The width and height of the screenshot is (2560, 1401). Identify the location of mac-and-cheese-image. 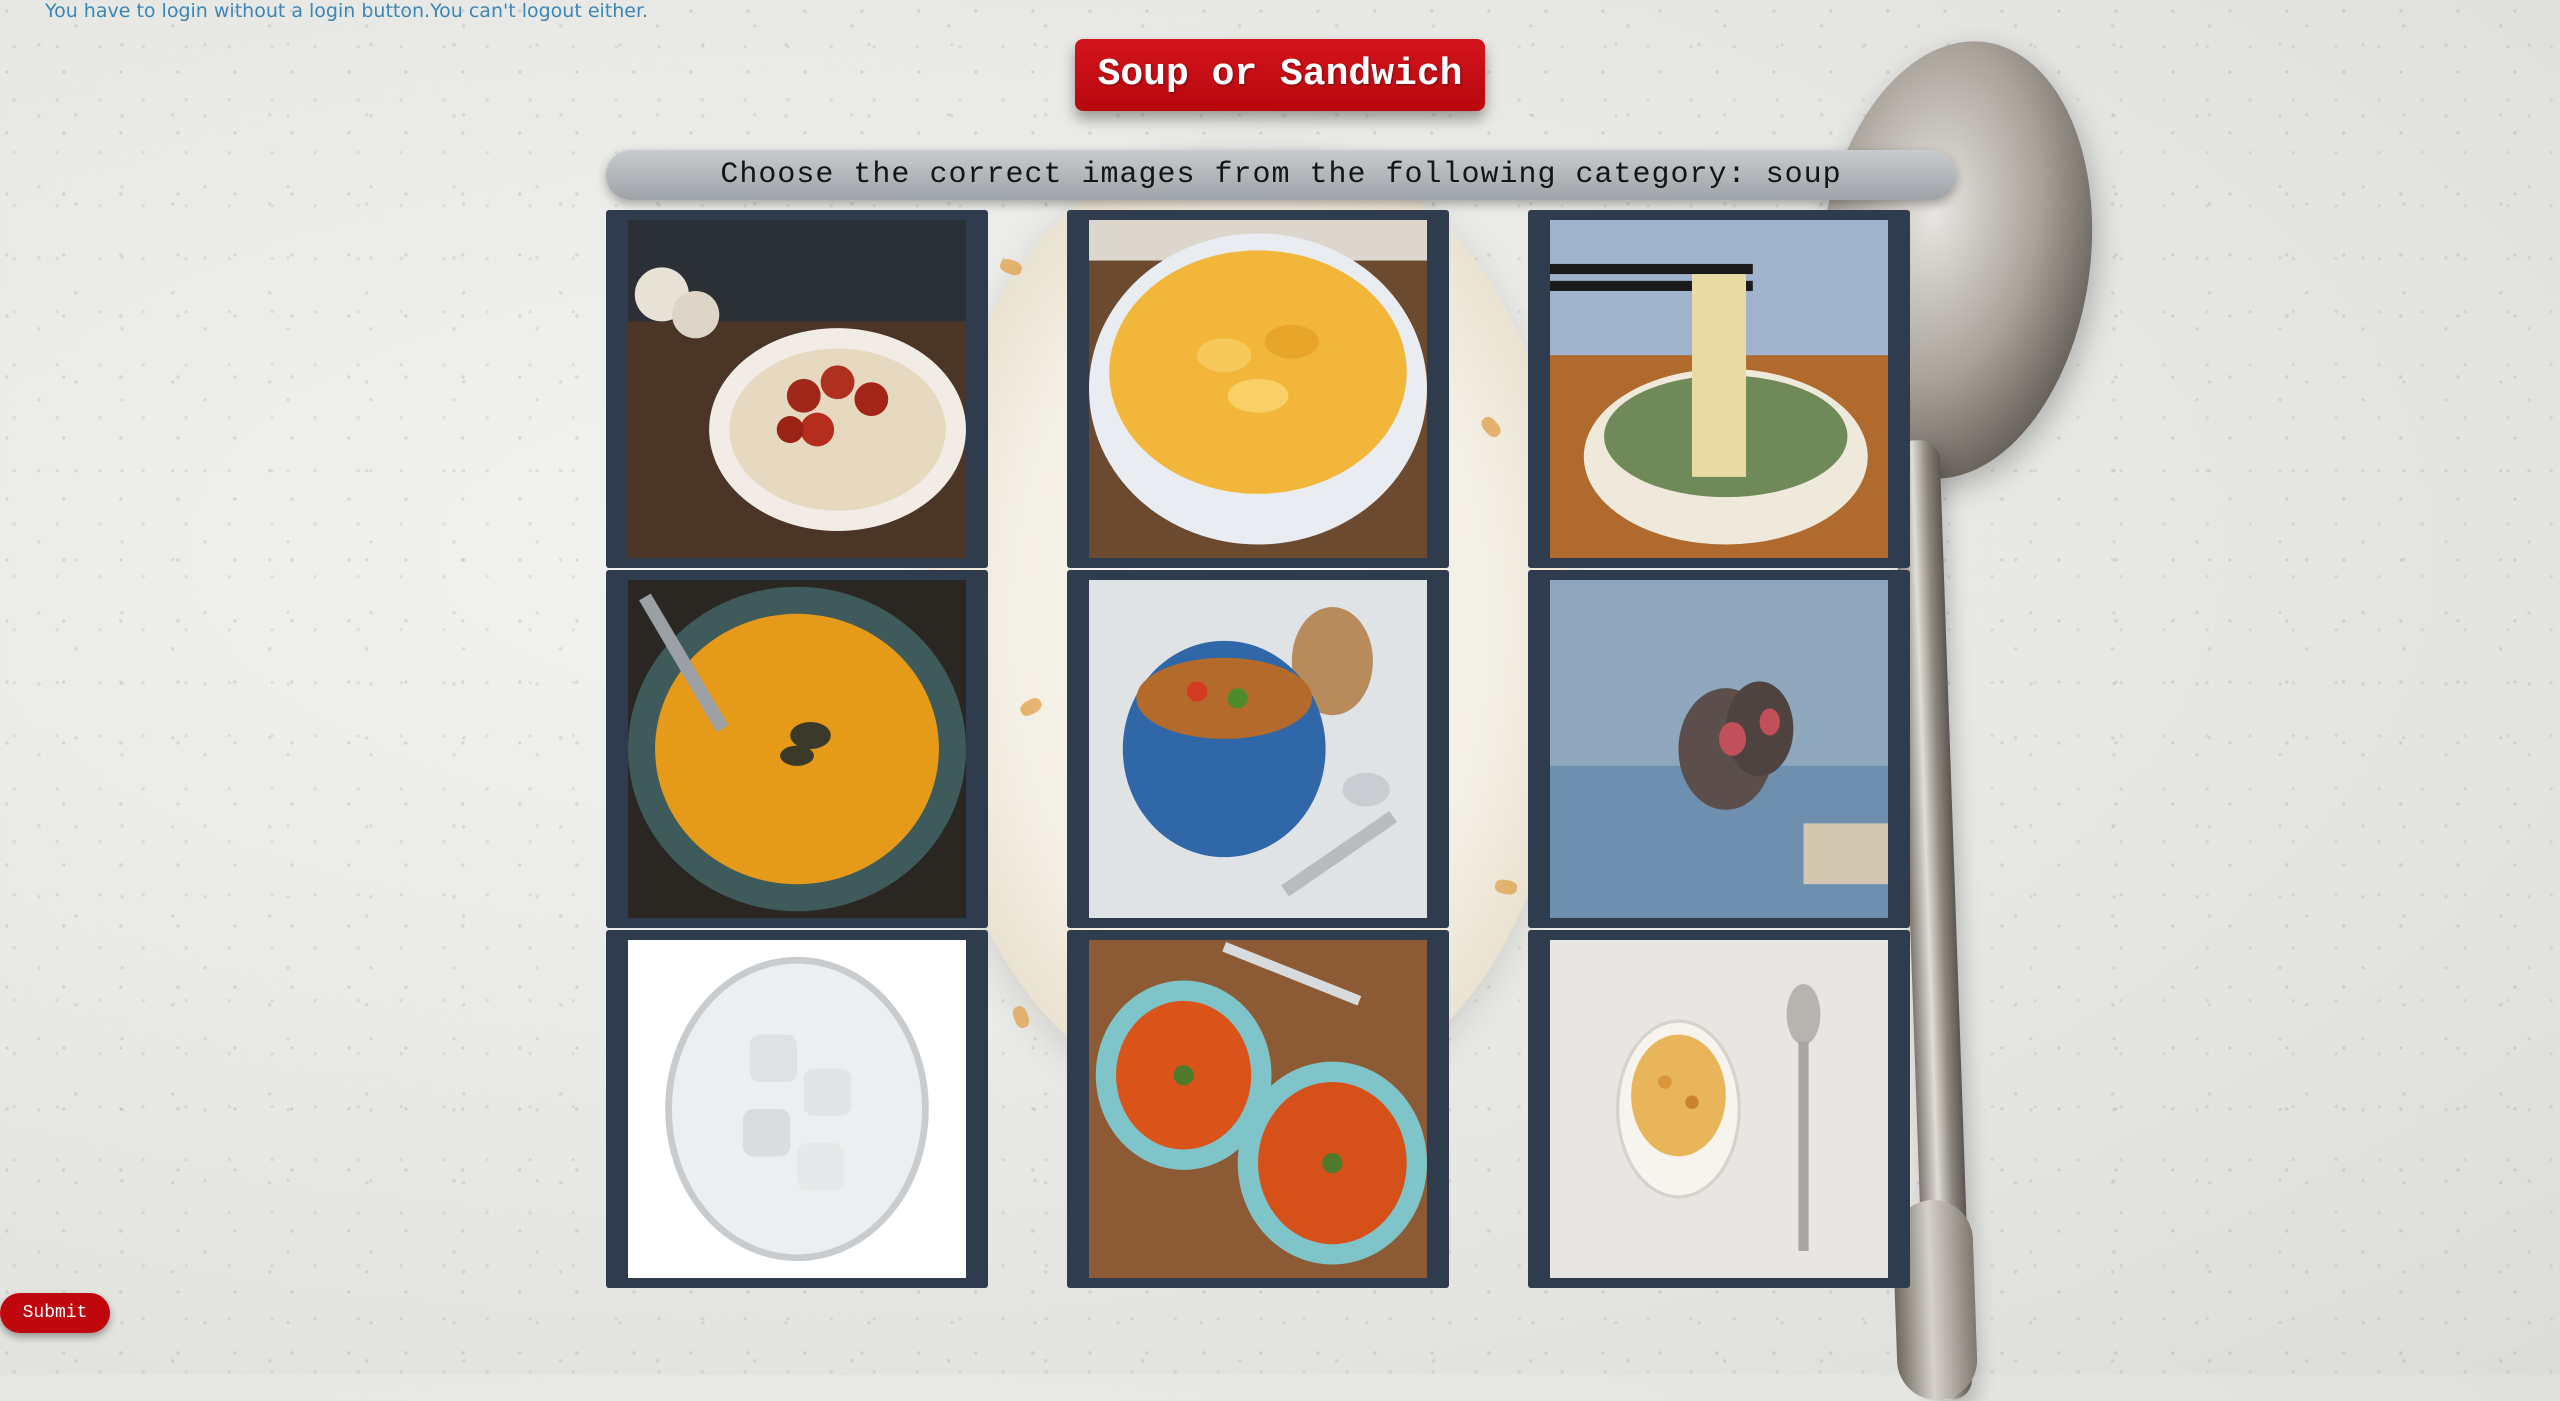
(1258, 389).